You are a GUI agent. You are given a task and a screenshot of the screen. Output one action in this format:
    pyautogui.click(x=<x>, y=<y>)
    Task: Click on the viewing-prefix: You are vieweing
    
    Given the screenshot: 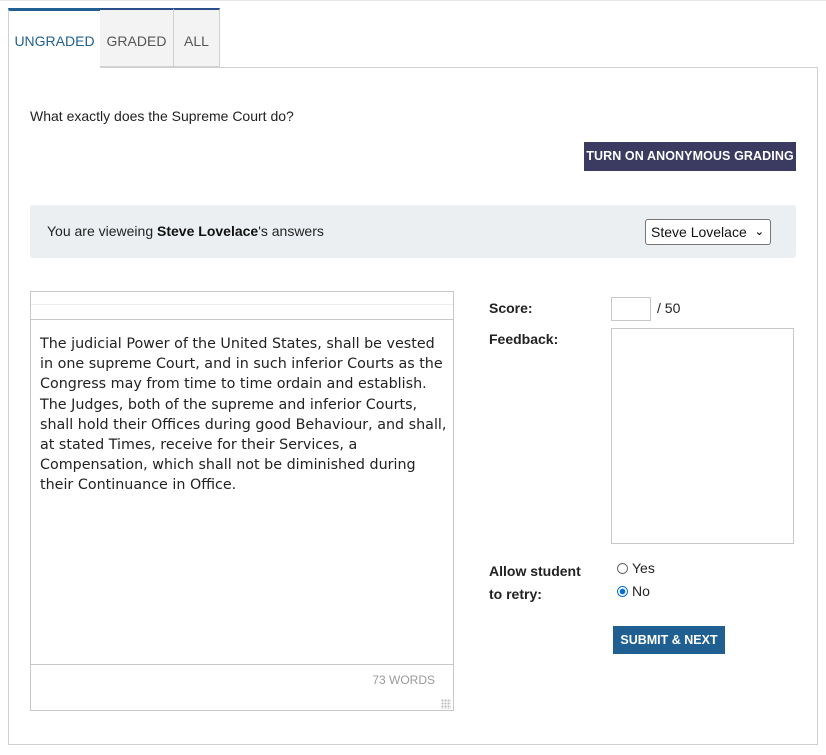 What is the action you would take?
    pyautogui.click(x=102, y=231)
    